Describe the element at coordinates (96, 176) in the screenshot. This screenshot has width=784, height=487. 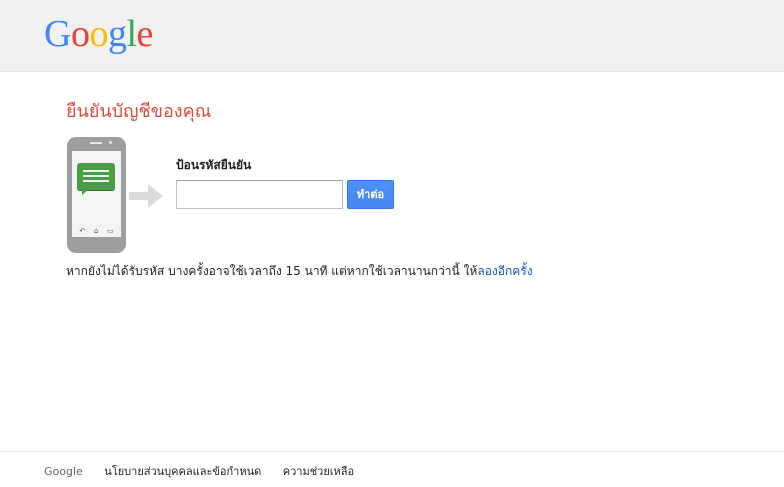
I see `sms-message-icon` at that location.